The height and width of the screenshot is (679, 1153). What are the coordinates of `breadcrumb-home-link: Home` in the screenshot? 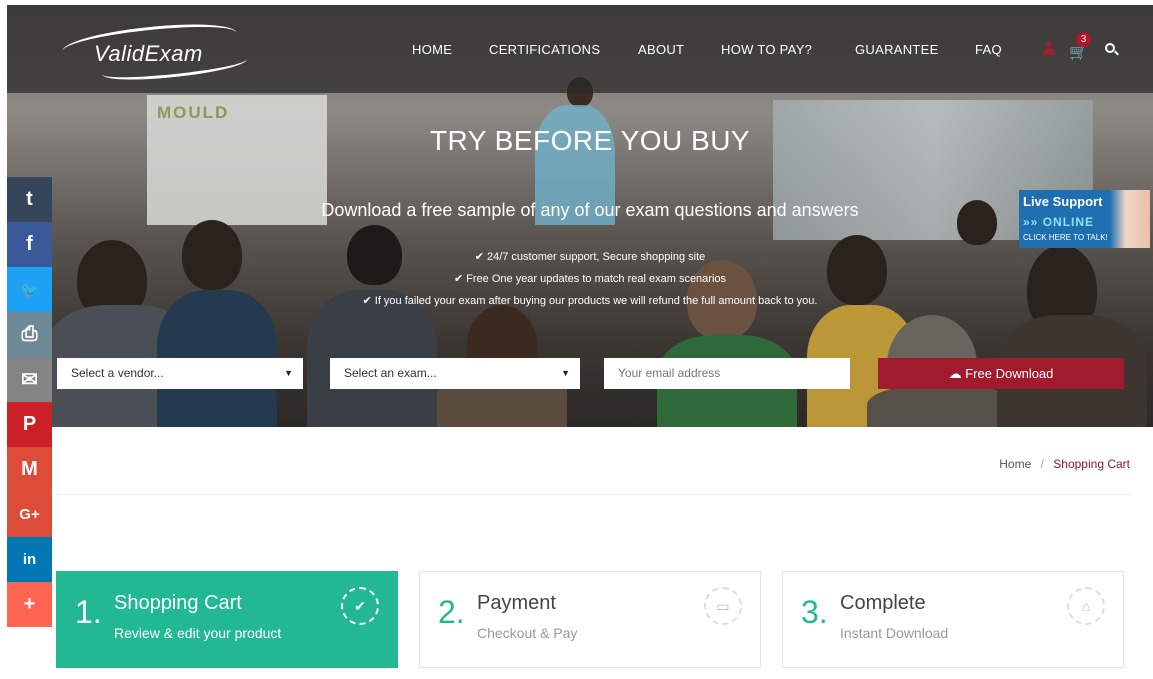 It's located at (1015, 464).